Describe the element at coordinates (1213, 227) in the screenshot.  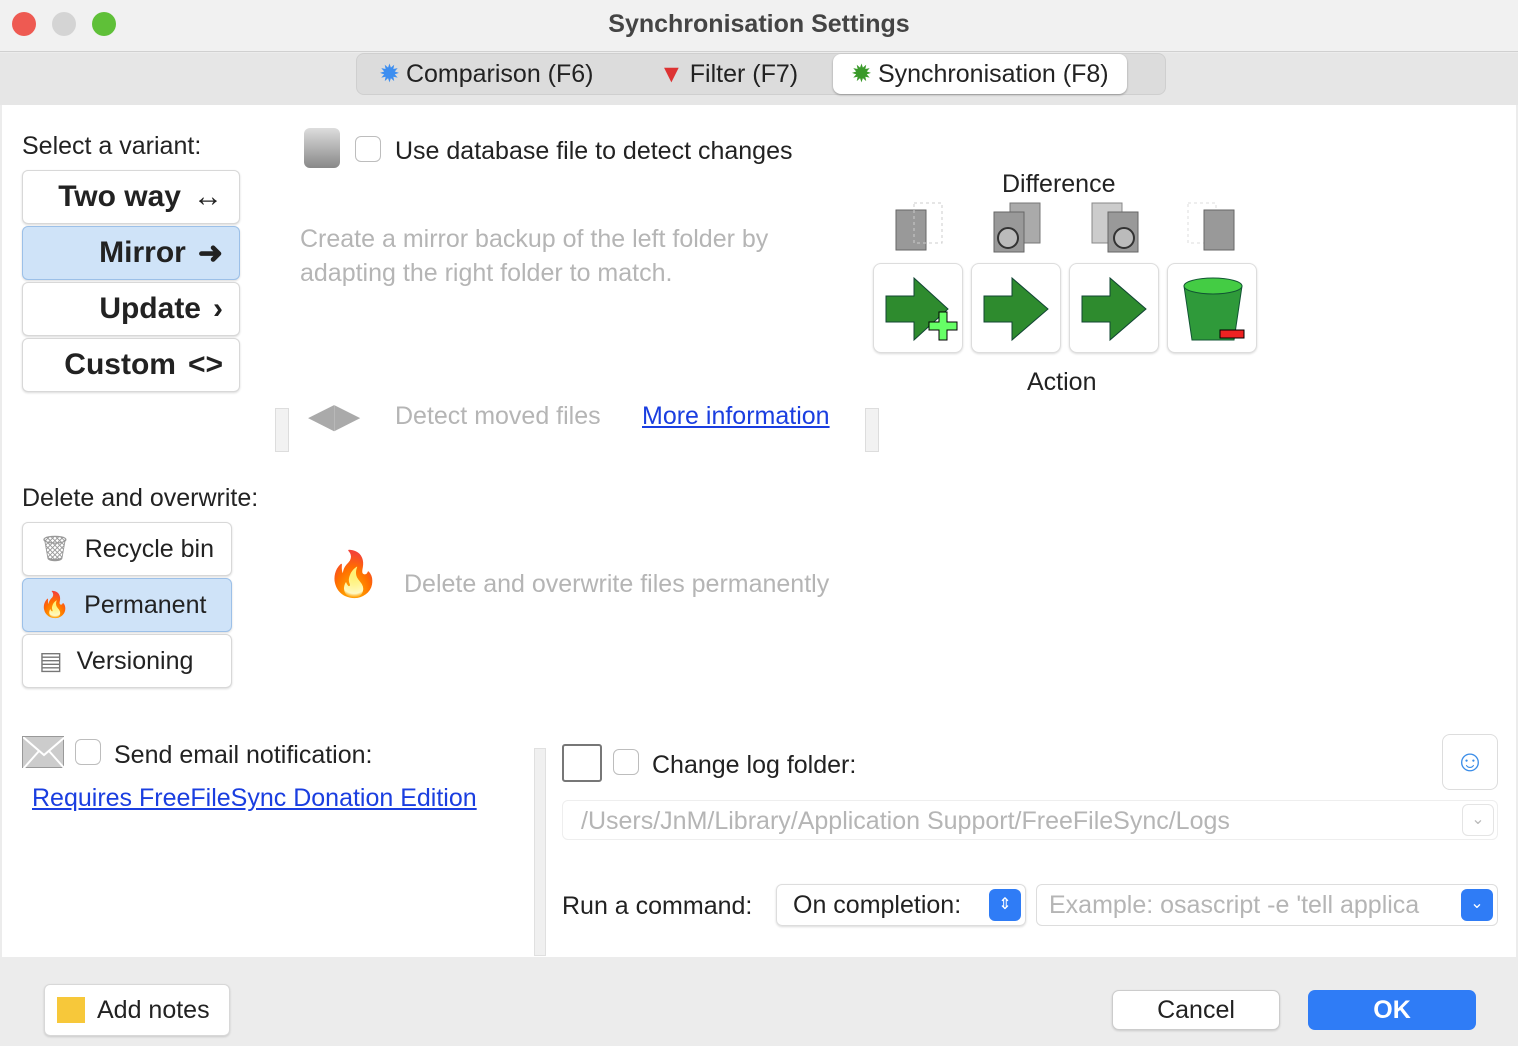
I see `right-only-file-icon` at that location.